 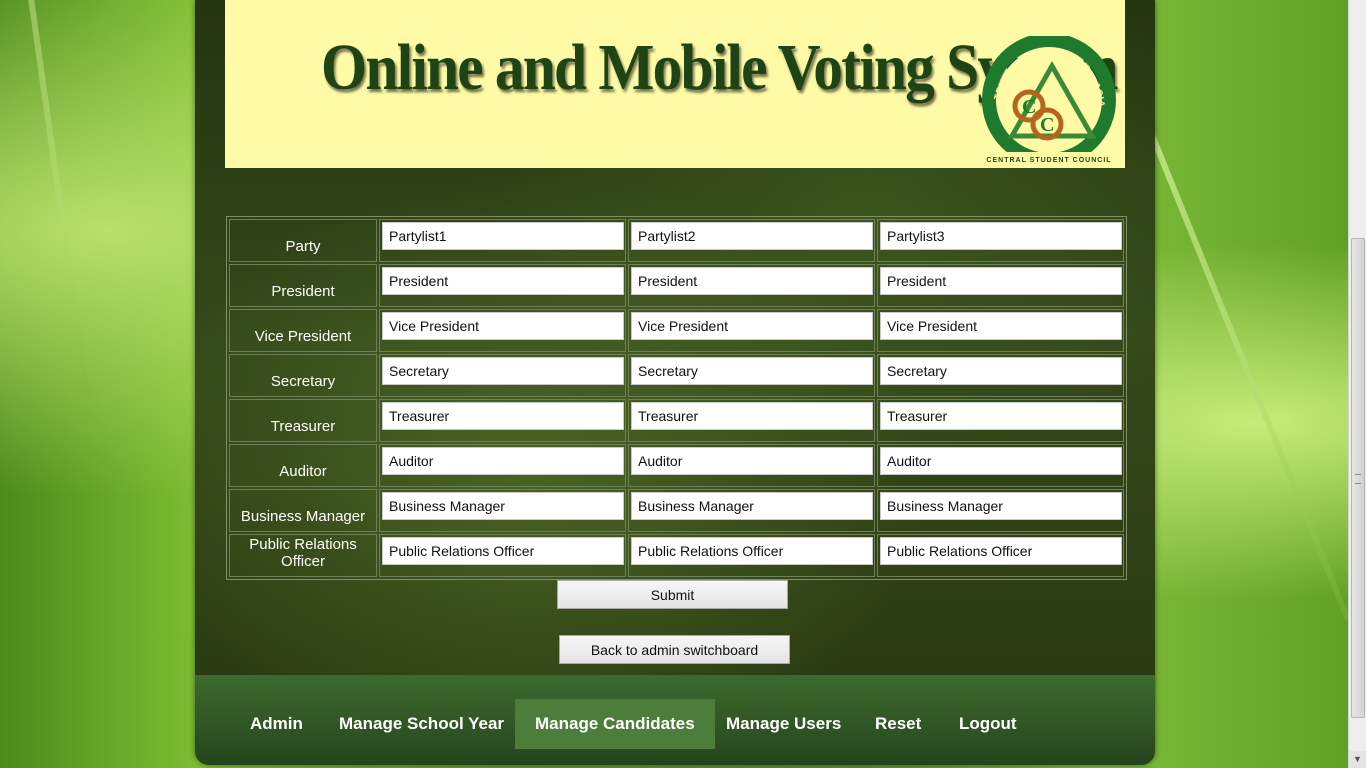 I want to click on row-label-cell: Party, so click(x=303, y=240).